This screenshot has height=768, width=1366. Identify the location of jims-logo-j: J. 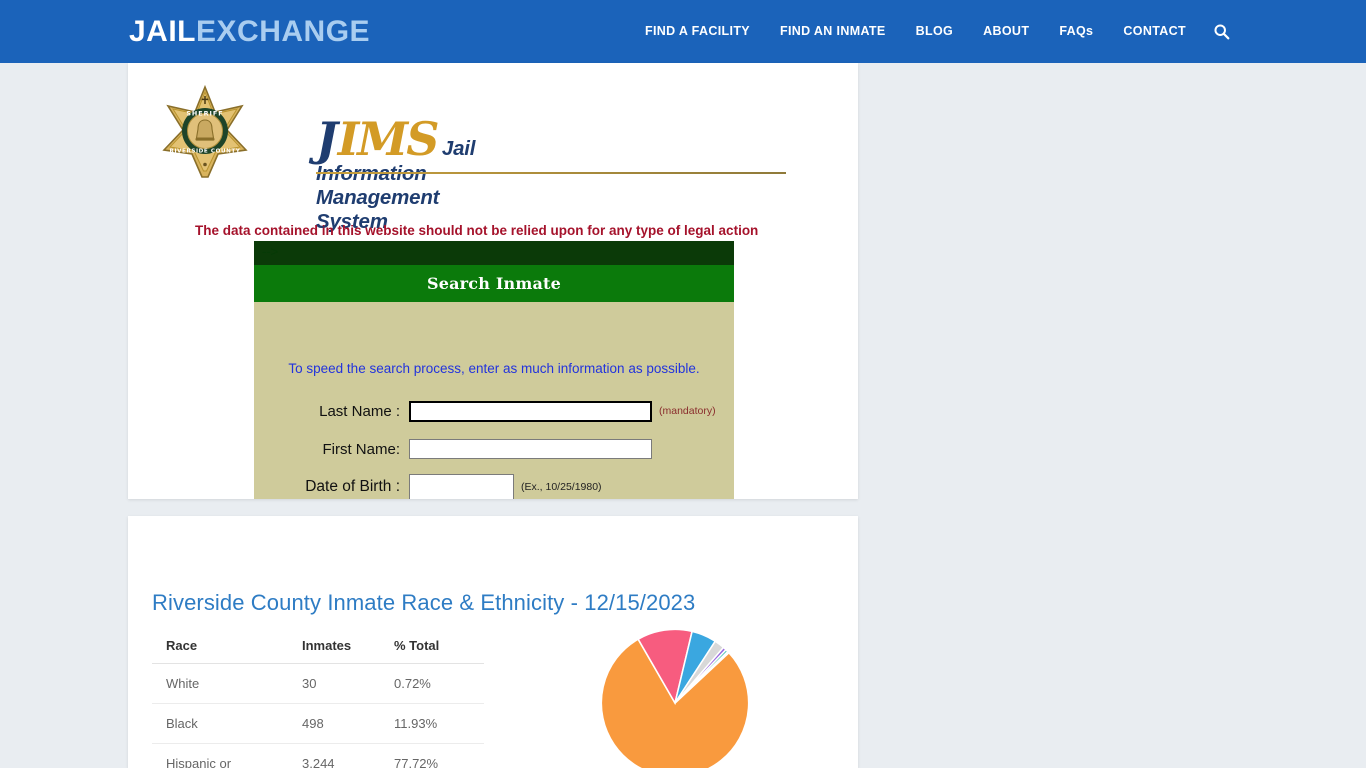
(327, 139).